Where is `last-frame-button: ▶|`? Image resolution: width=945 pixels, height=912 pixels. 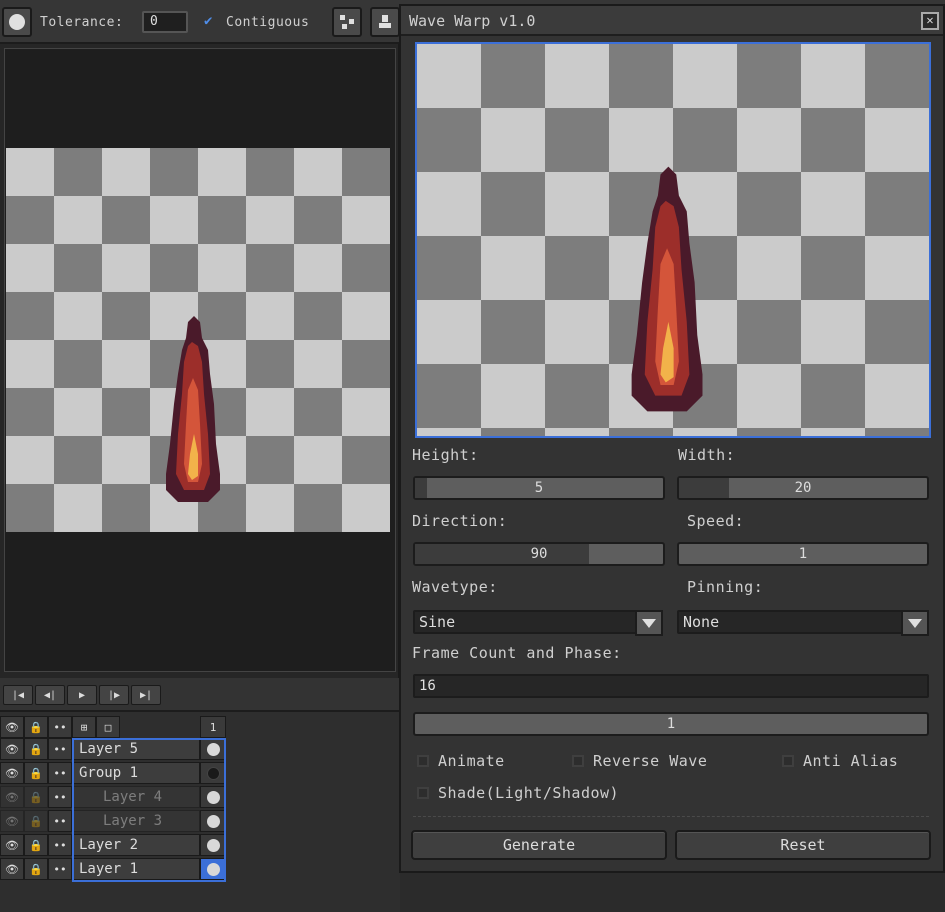 last-frame-button: ▶| is located at coordinates (146, 695).